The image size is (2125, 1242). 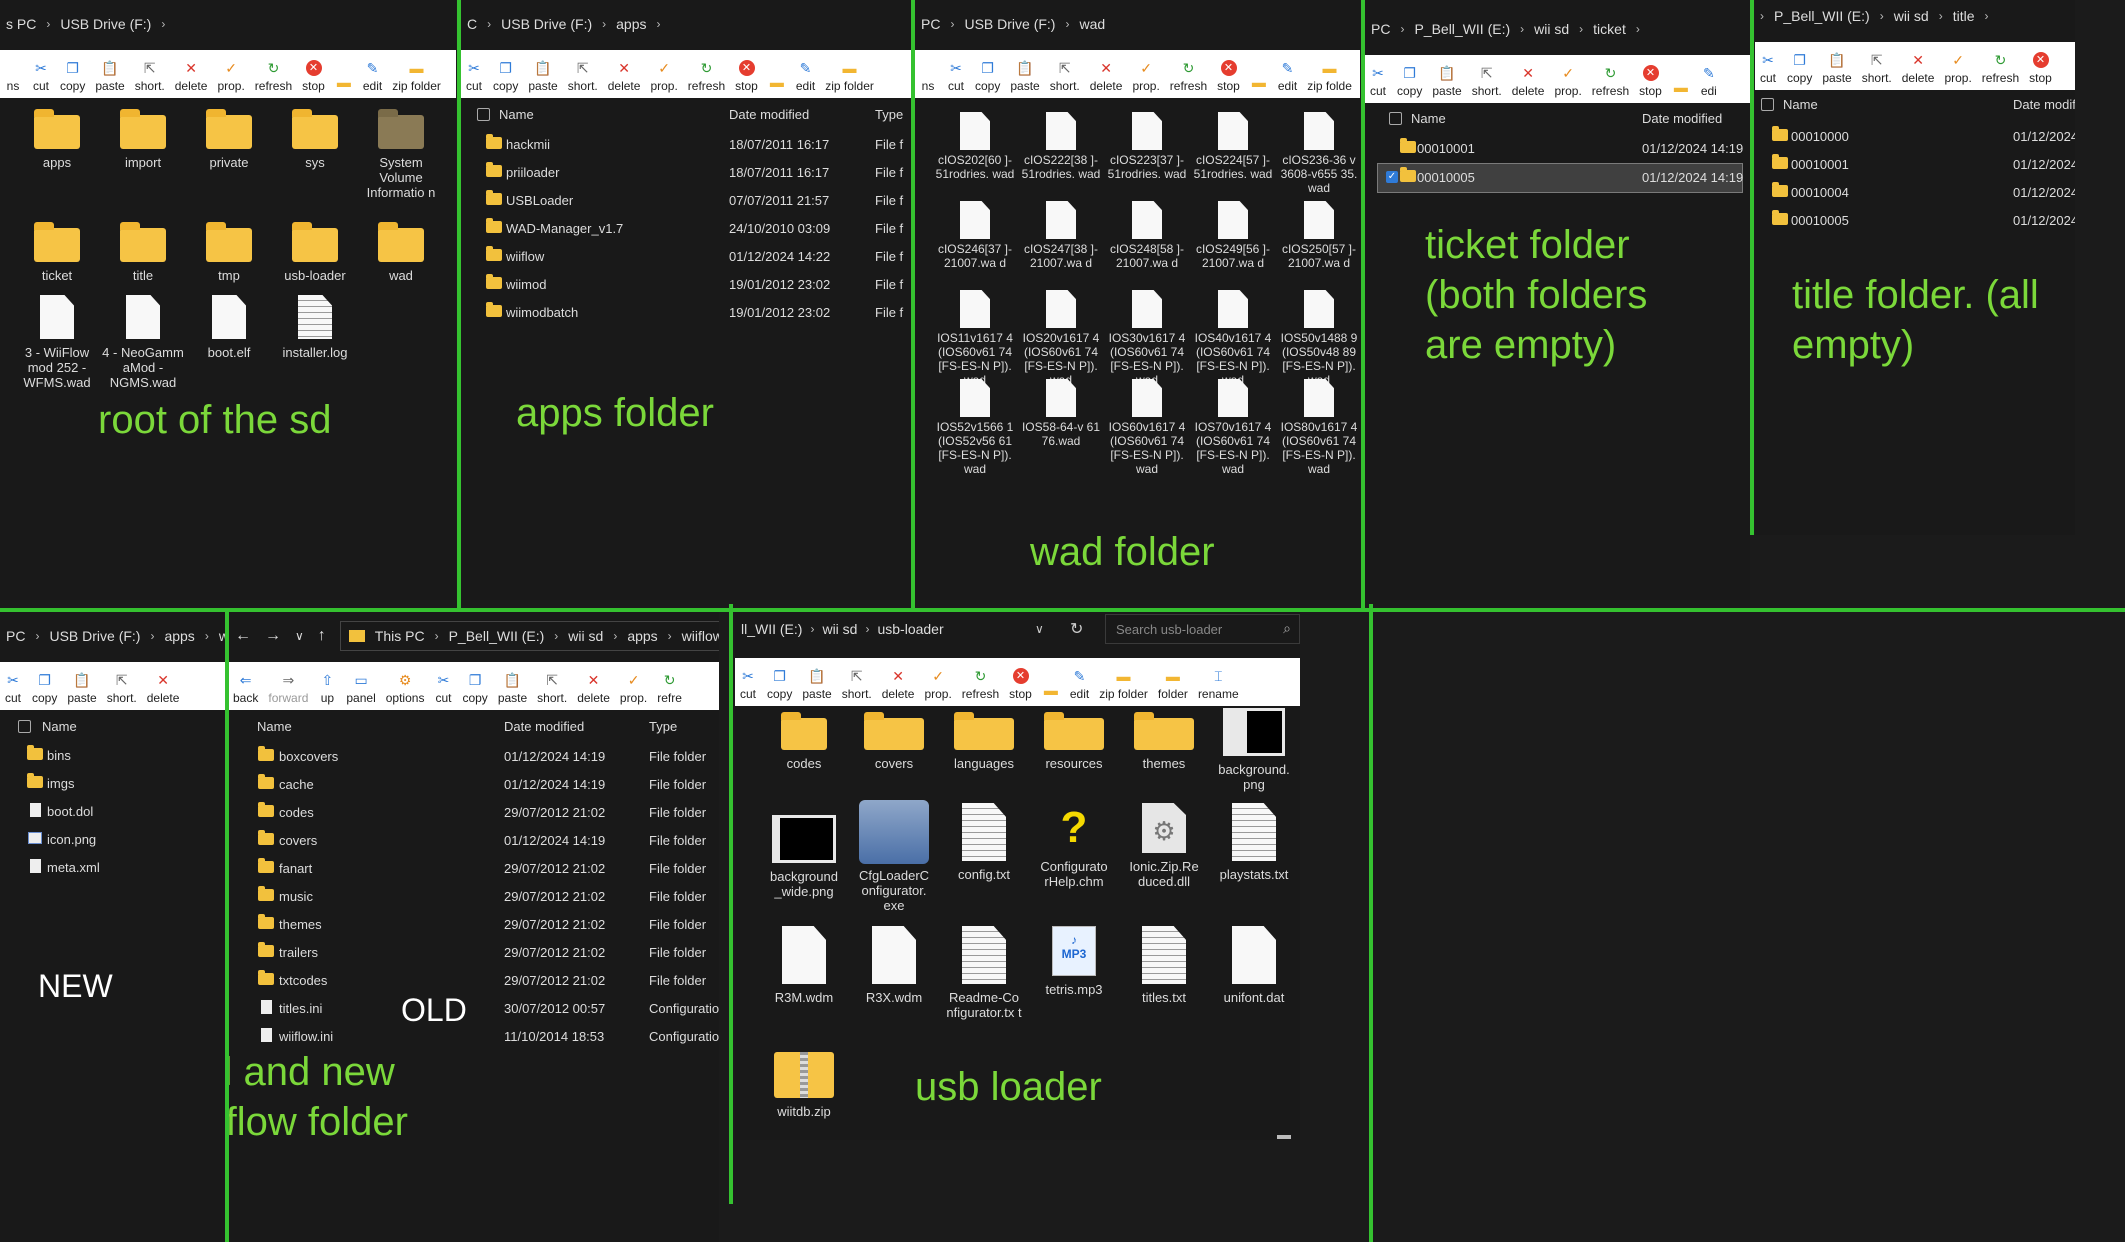 What do you see at coordinates (113, 756) in the screenshot?
I see `list-item: bins` at bounding box center [113, 756].